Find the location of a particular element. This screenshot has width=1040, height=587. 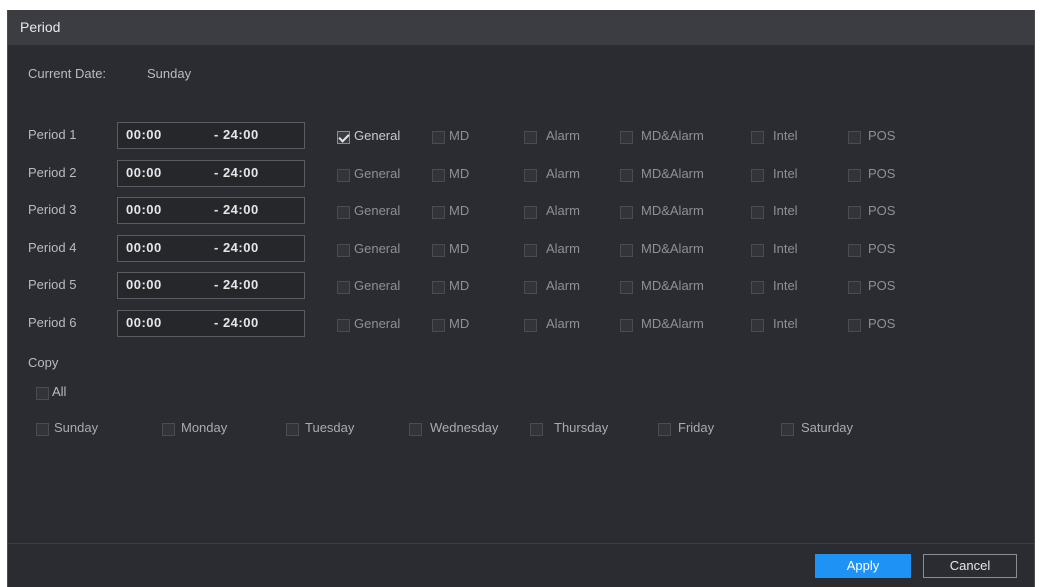

copy-wednesday-checkbox is located at coordinates (415, 429).